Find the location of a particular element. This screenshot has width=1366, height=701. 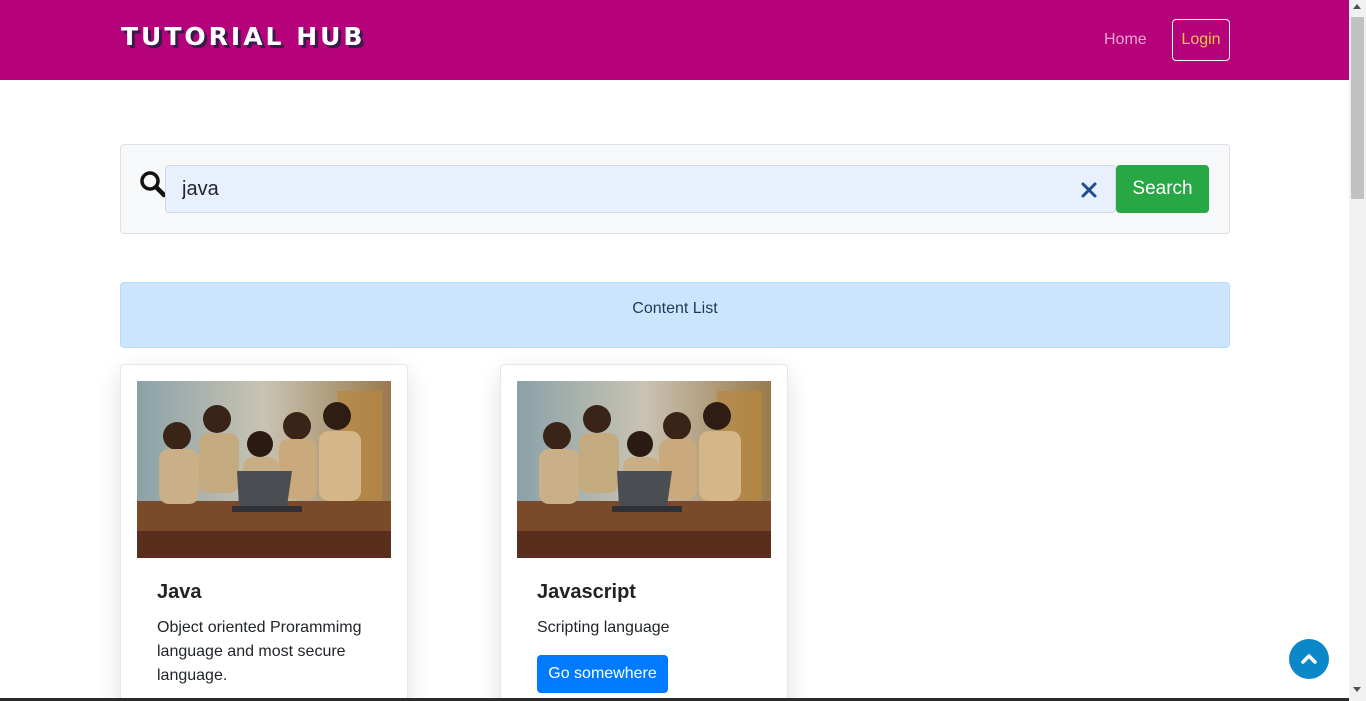

back-to-top-button is located at coordinates (1309, 659).